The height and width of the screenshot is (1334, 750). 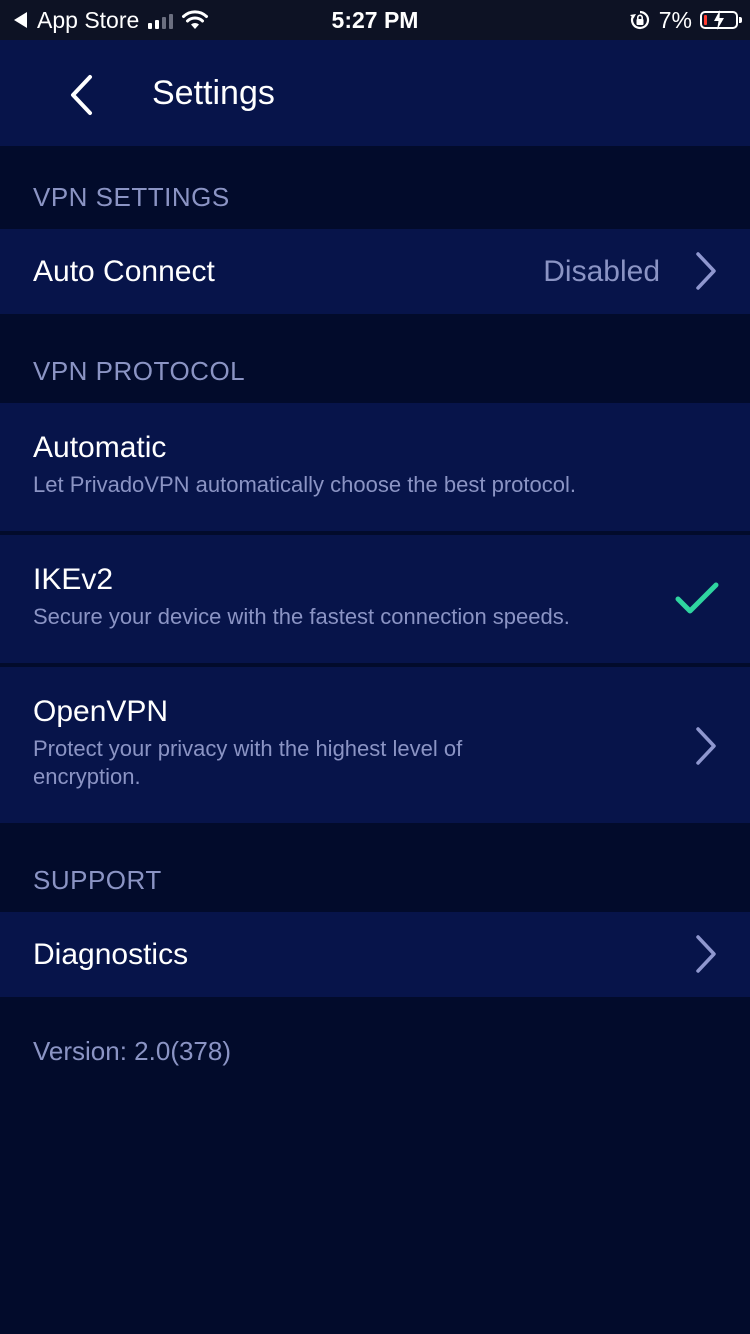 What do you see at coordinates (100, 447) in the screenshot?
I see `protocol-automatic-title: Automatic` at bounding box center [100, 447].